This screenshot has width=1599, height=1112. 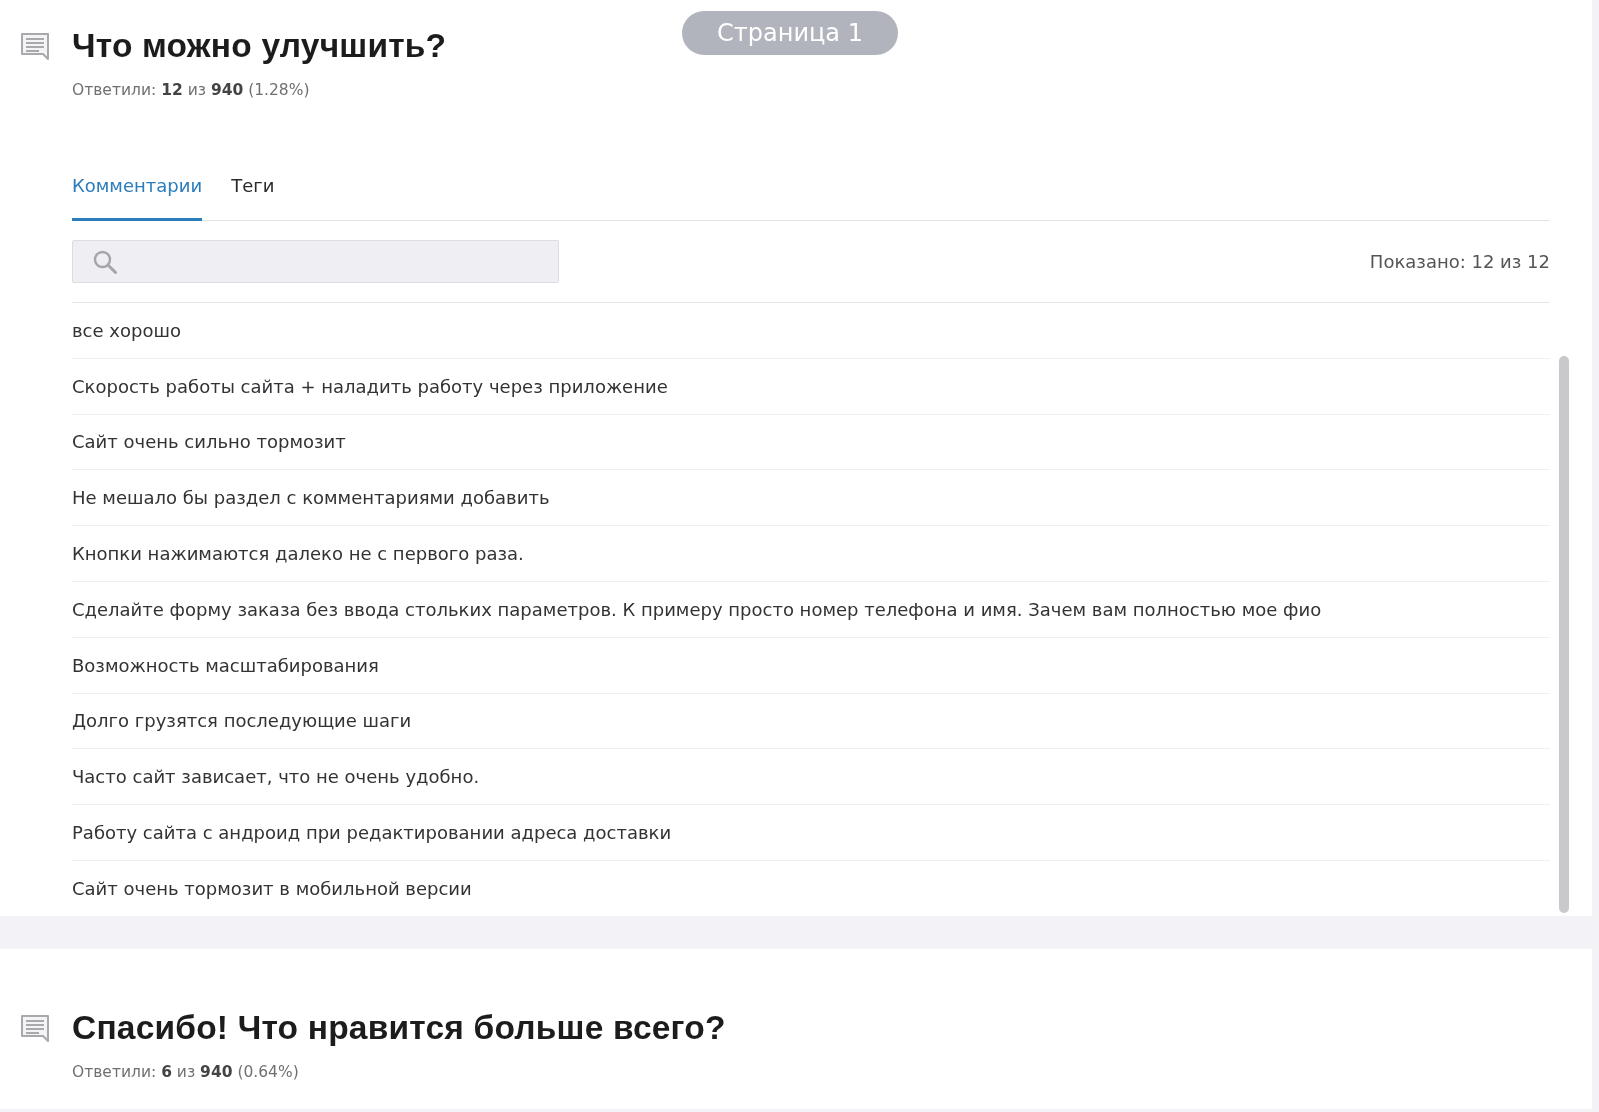 What do you see at coordinates (1459, 262) in the screenshot?
I see `shown-count: Показано: 12 из 12` at bounding box center [1459, 262].